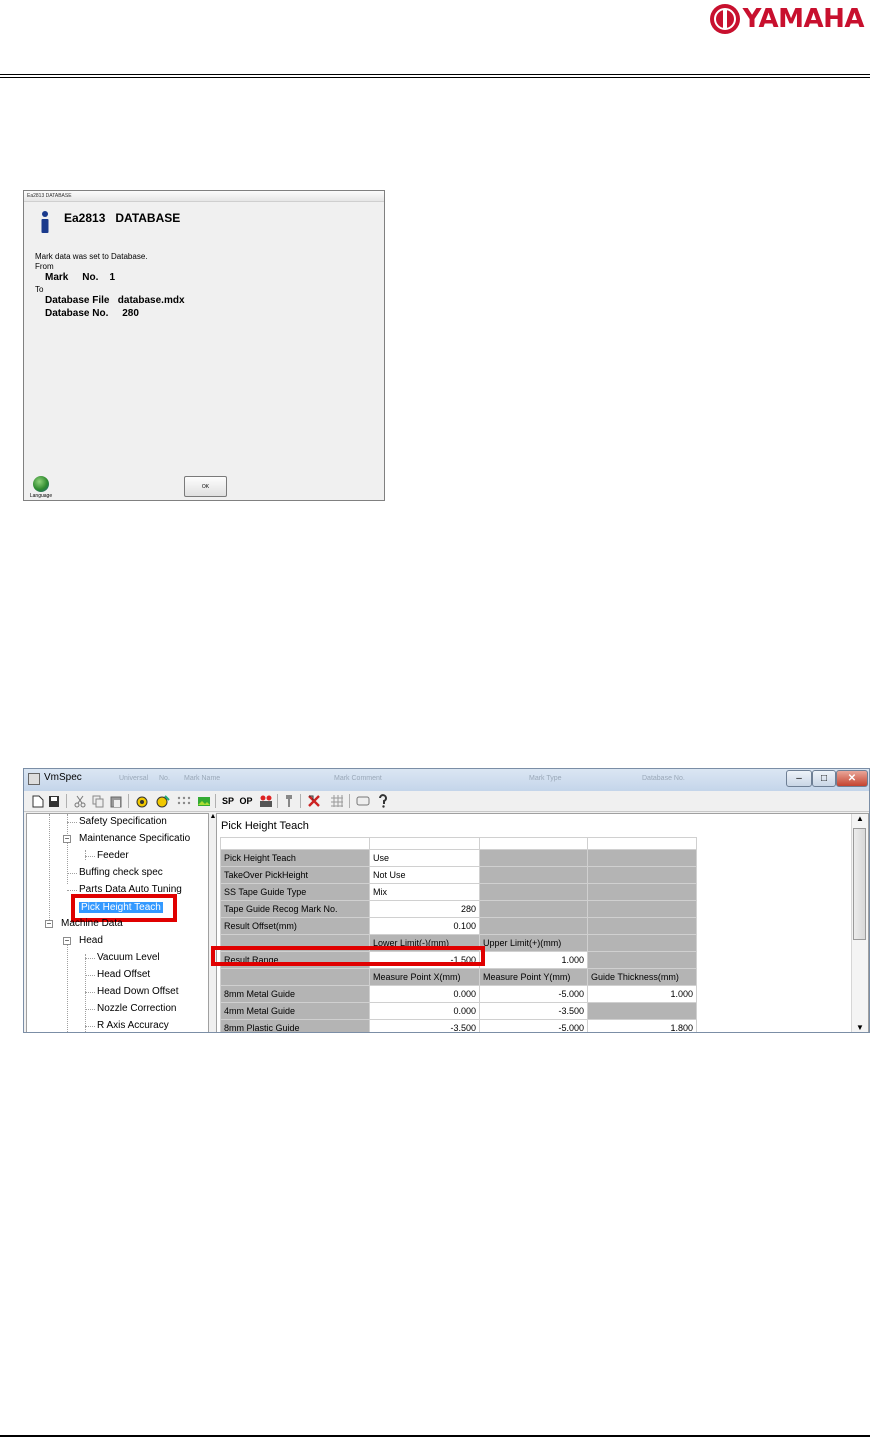  I want to click on ghost-header: Universal, so click(134, 778).